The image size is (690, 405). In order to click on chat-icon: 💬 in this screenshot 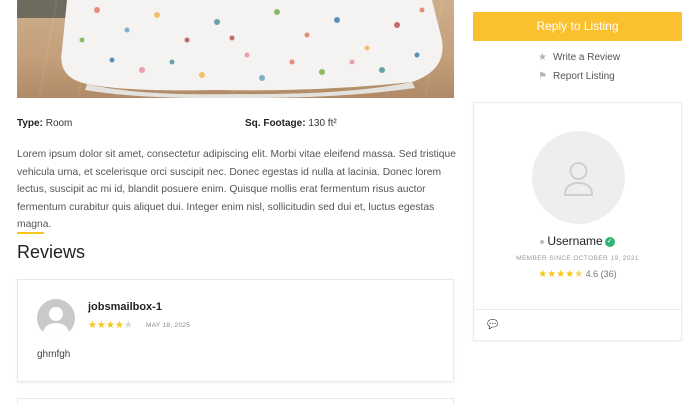, I will do `click(492, 324)`.